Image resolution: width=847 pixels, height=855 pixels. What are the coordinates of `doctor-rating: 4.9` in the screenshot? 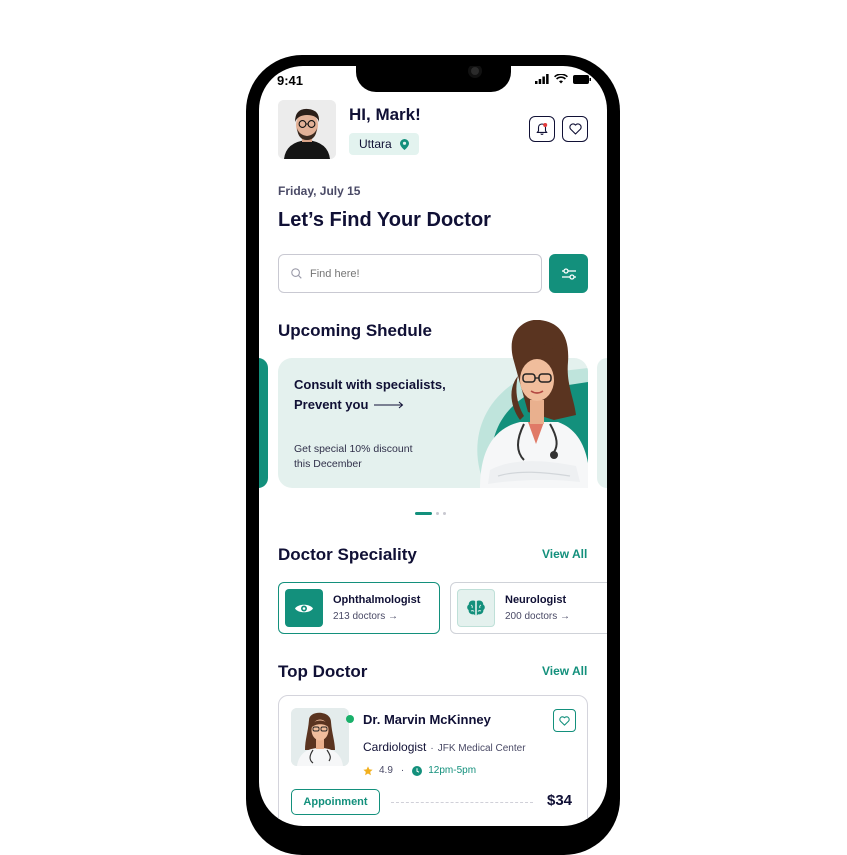 It's located at (386, 770).